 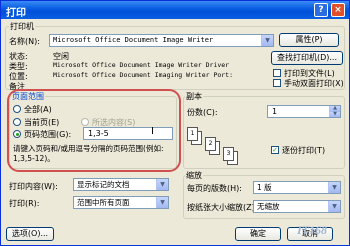 I want to click on properties-button: 属性(P), so click(x=309, y=40).